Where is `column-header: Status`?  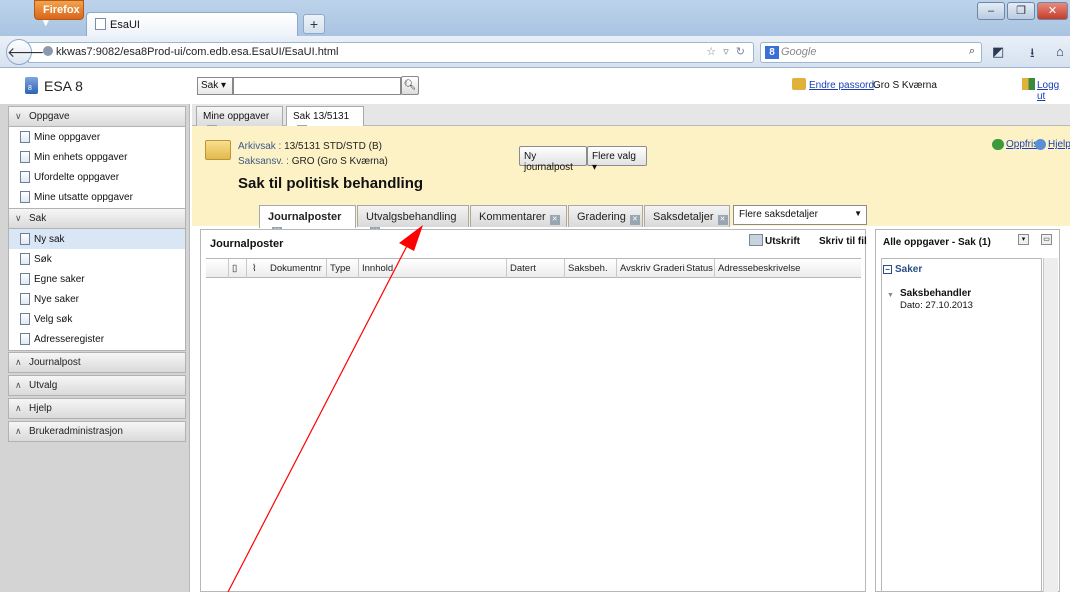 column-header: Status is located at coordinates (699, 268).